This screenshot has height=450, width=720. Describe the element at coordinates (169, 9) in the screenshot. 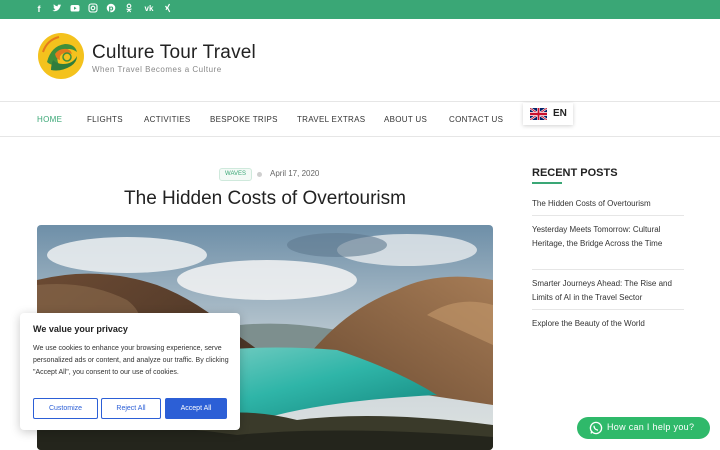

I see `xing-icon` at that location.